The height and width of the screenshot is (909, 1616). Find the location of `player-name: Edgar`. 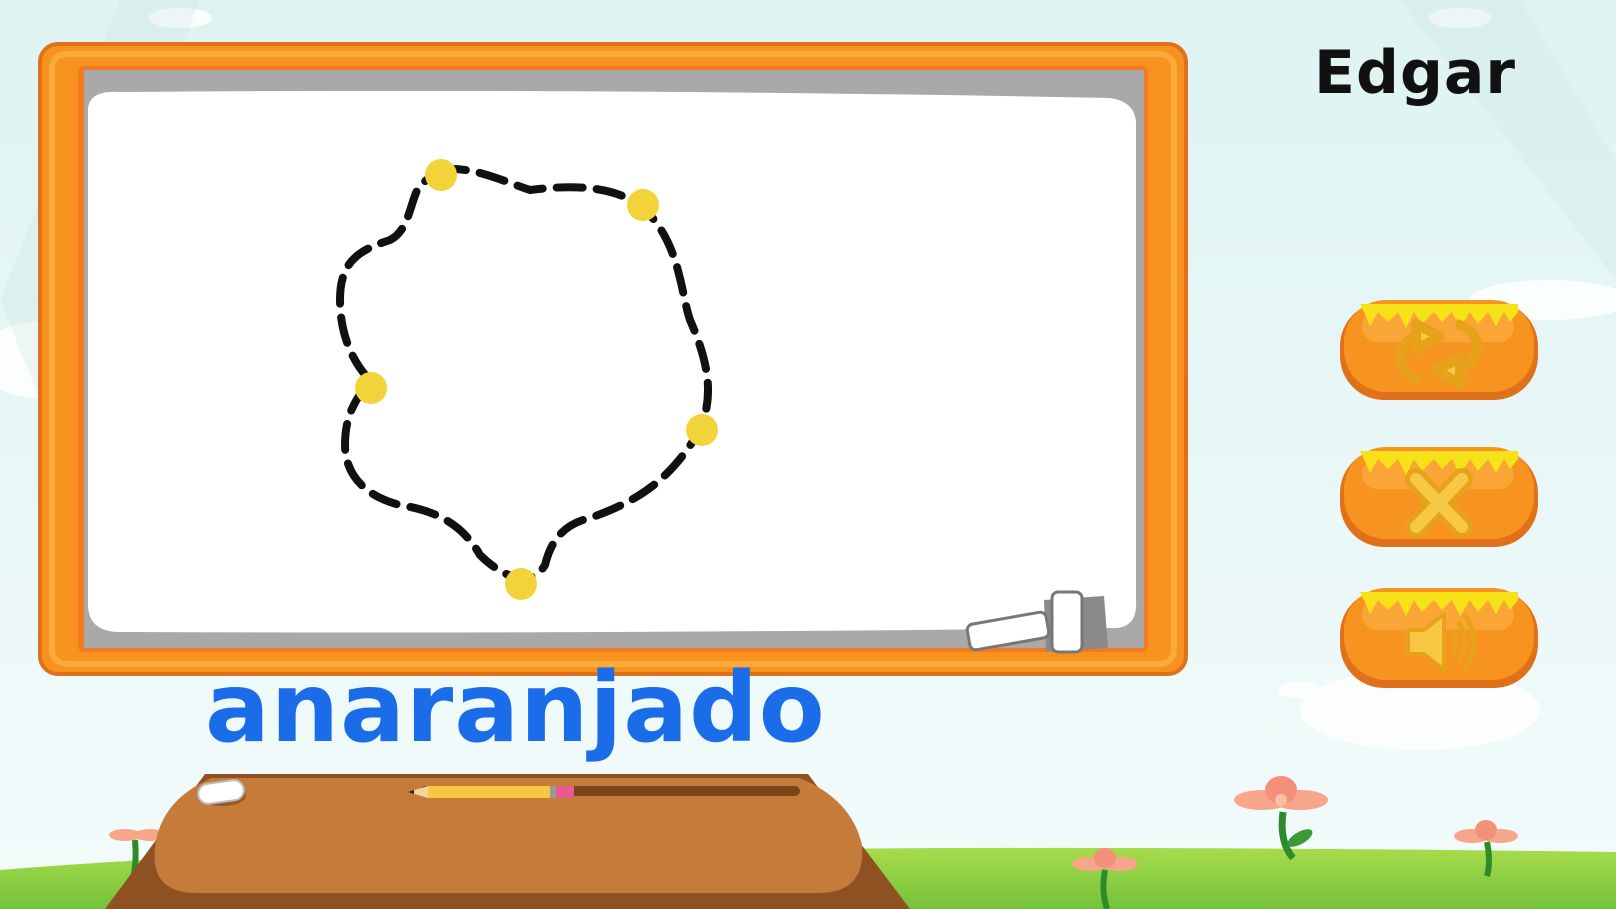

player-name: Edgar is located at coordinates (1415, 73).